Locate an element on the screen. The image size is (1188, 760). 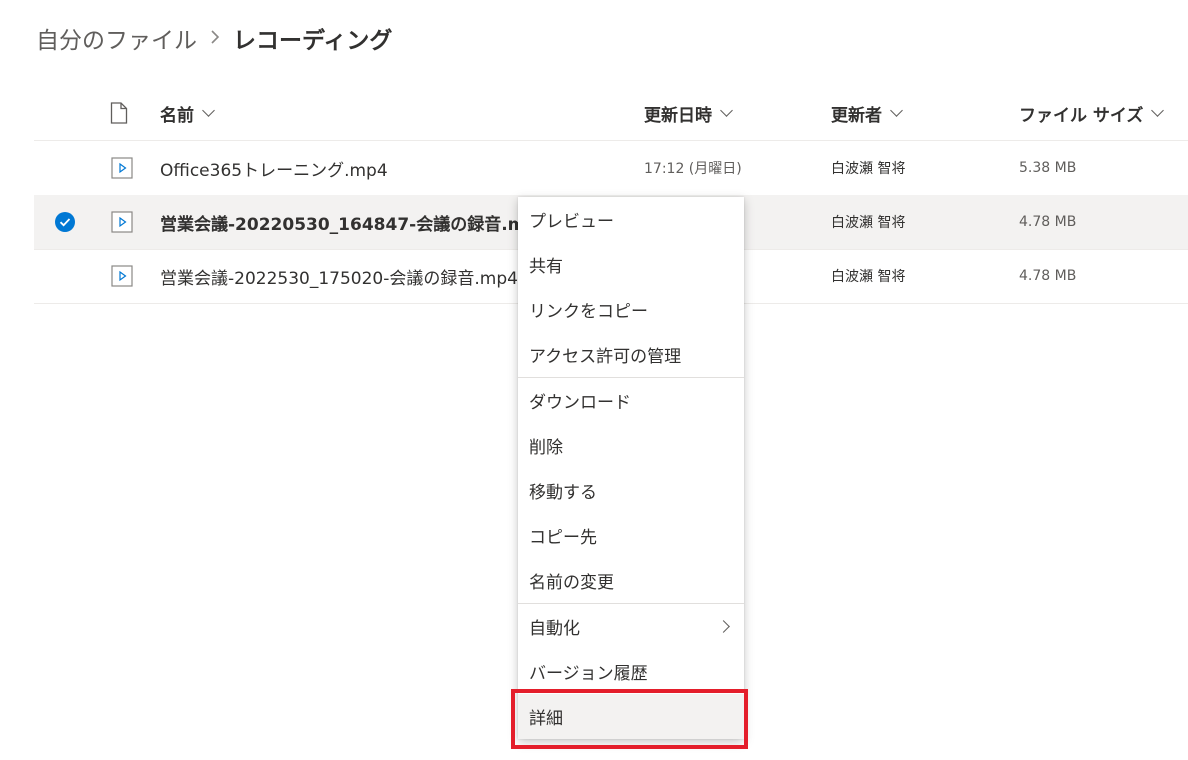
breadcrumb: 自分のファイル レコーディング is located at coordinates (214, 38).